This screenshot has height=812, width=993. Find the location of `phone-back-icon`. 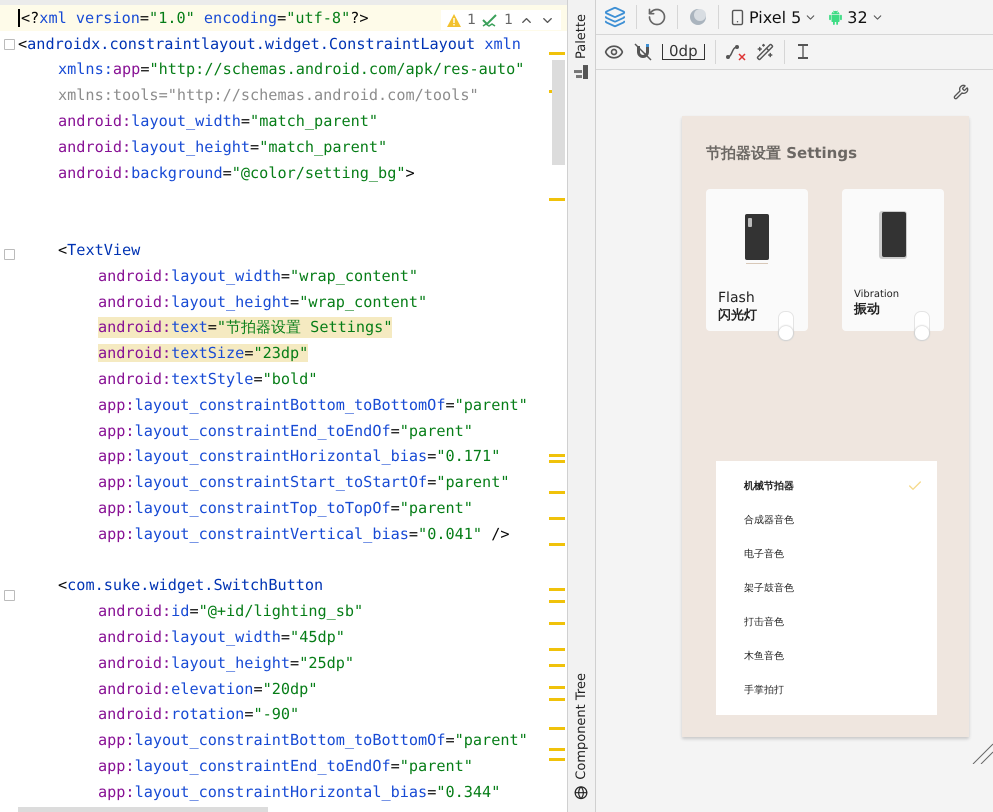

phone-back-icon is located at coordinates (757, 239).